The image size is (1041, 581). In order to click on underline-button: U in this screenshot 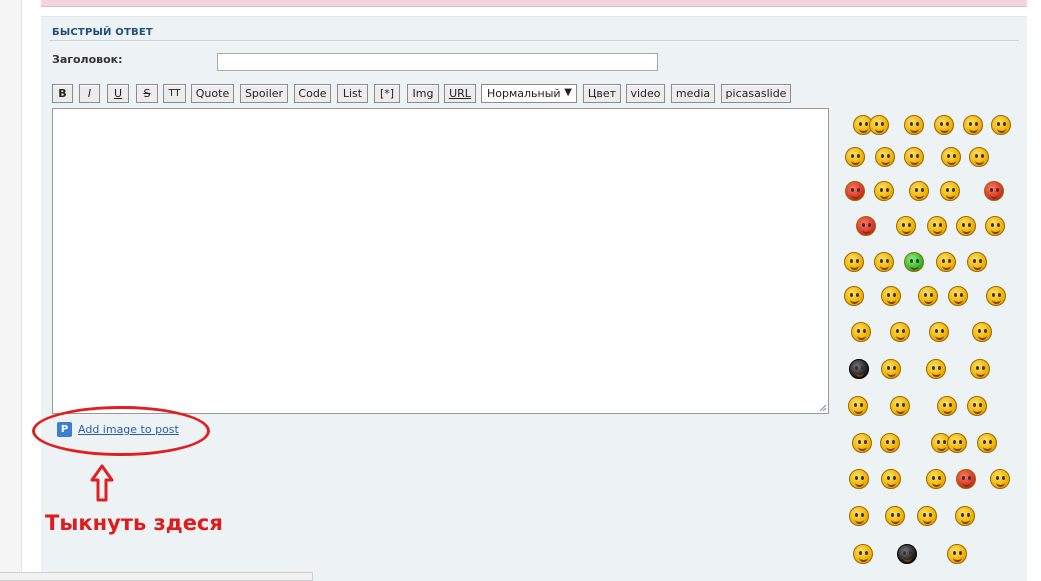, I will do `click(118, 93)`.